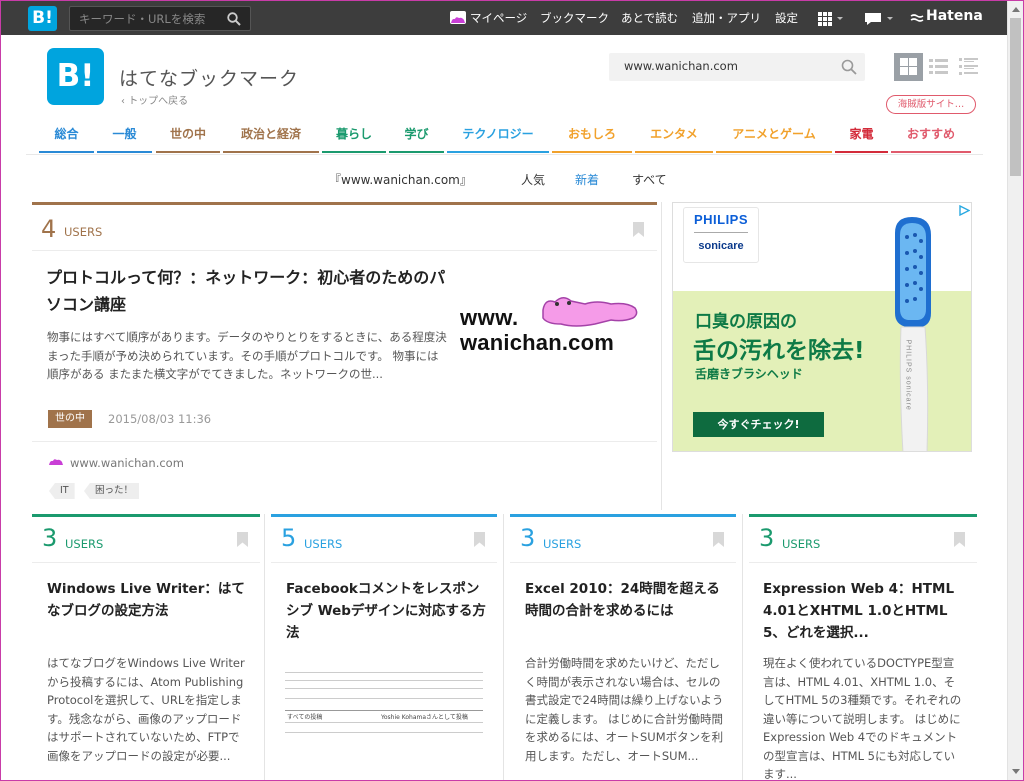  I want to click on entry-title: Facebookコメントをレスポンシブ Webデザインに対応する方法, so click(386, 611).